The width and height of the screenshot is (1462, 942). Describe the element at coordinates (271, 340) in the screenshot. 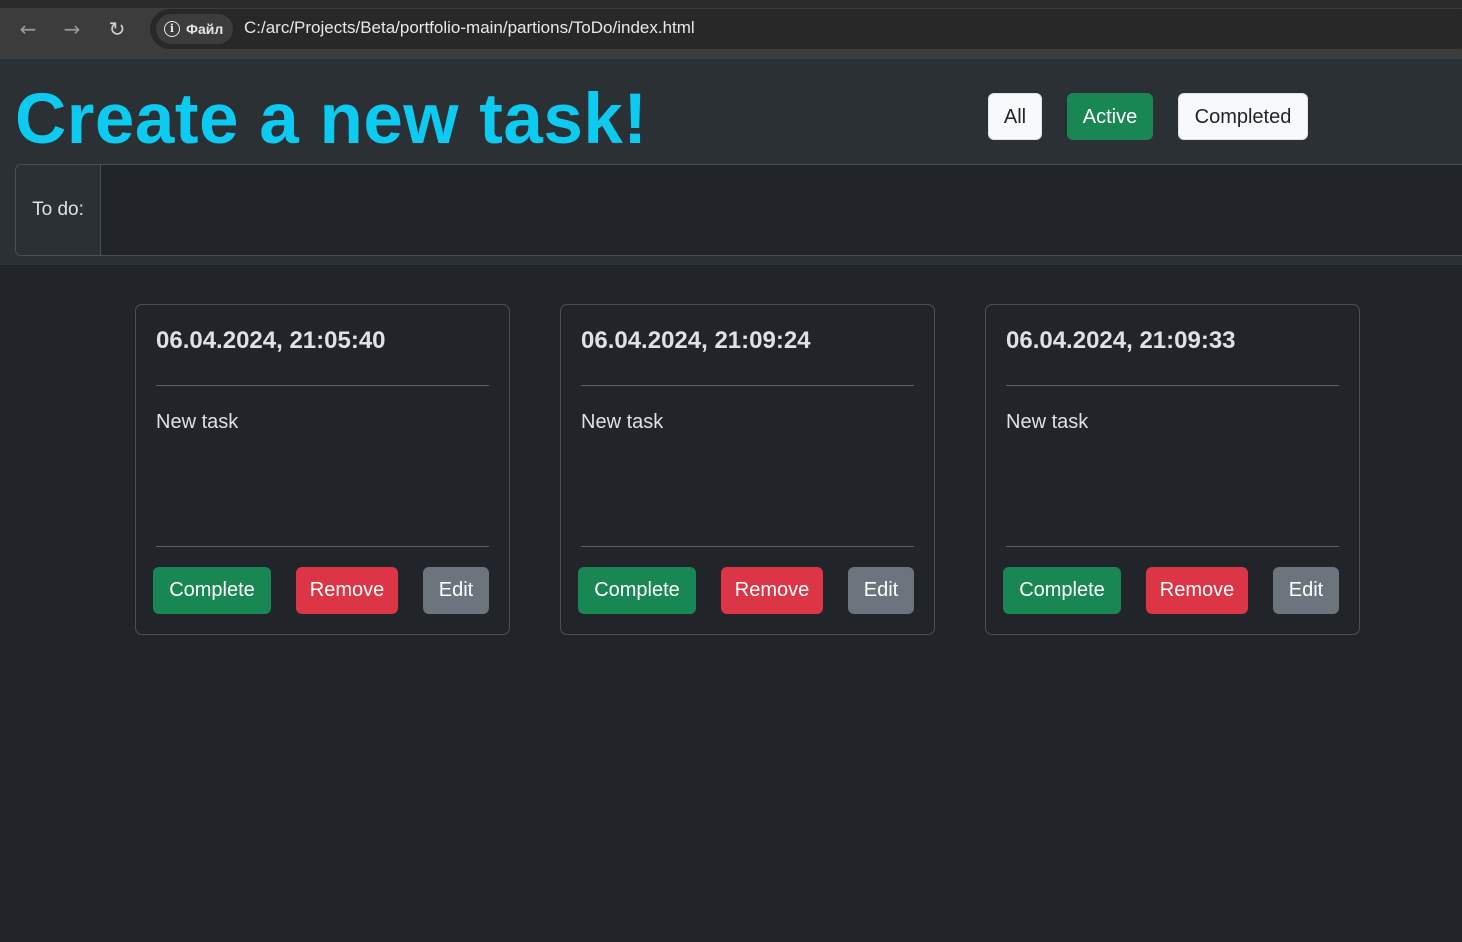

I see `task-date: 06.04.2024, 21:05:40` at that location.